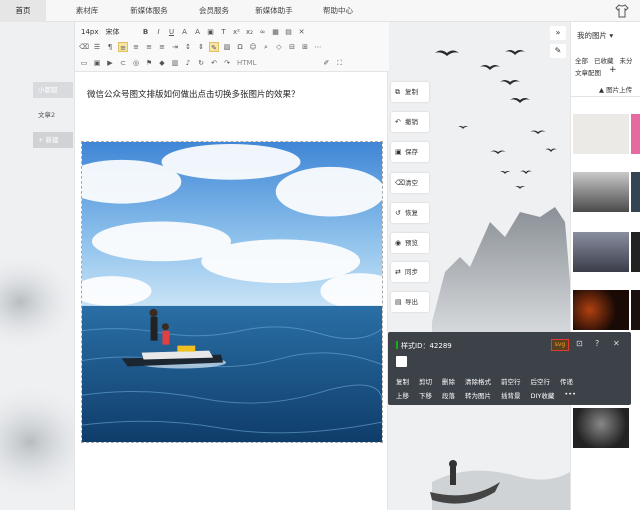 The width and height of the screenshot is (640, 510). I want to click on popup-cut: 剪切, so click(425, 381).